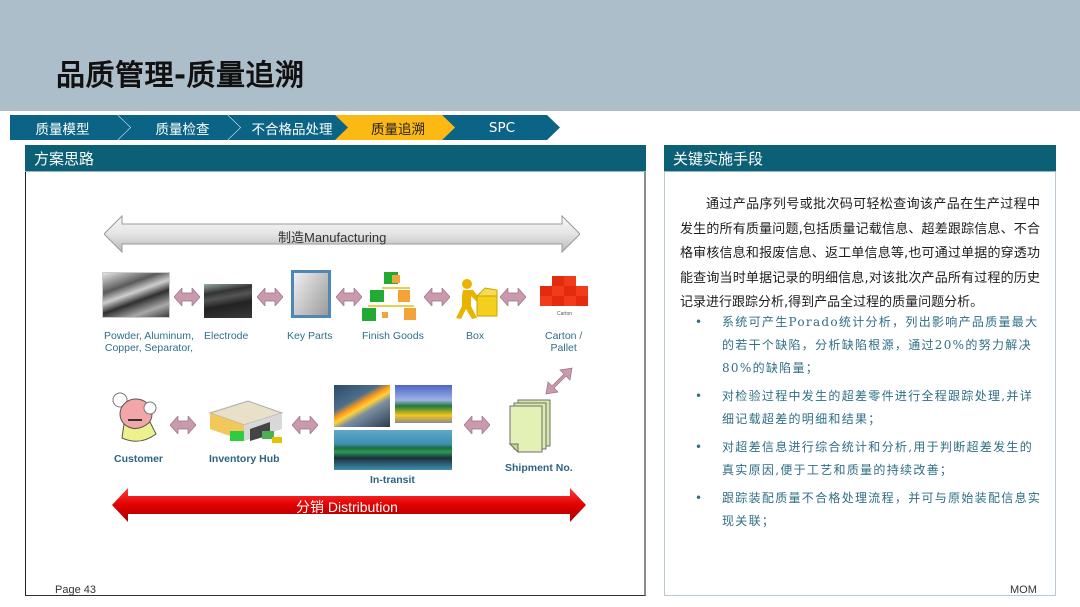 The image size is (1080, 607). Describe the element at coordinates (860, 158) in the screenshot. I see `right-panel-header: 关键实施手段` at that location.